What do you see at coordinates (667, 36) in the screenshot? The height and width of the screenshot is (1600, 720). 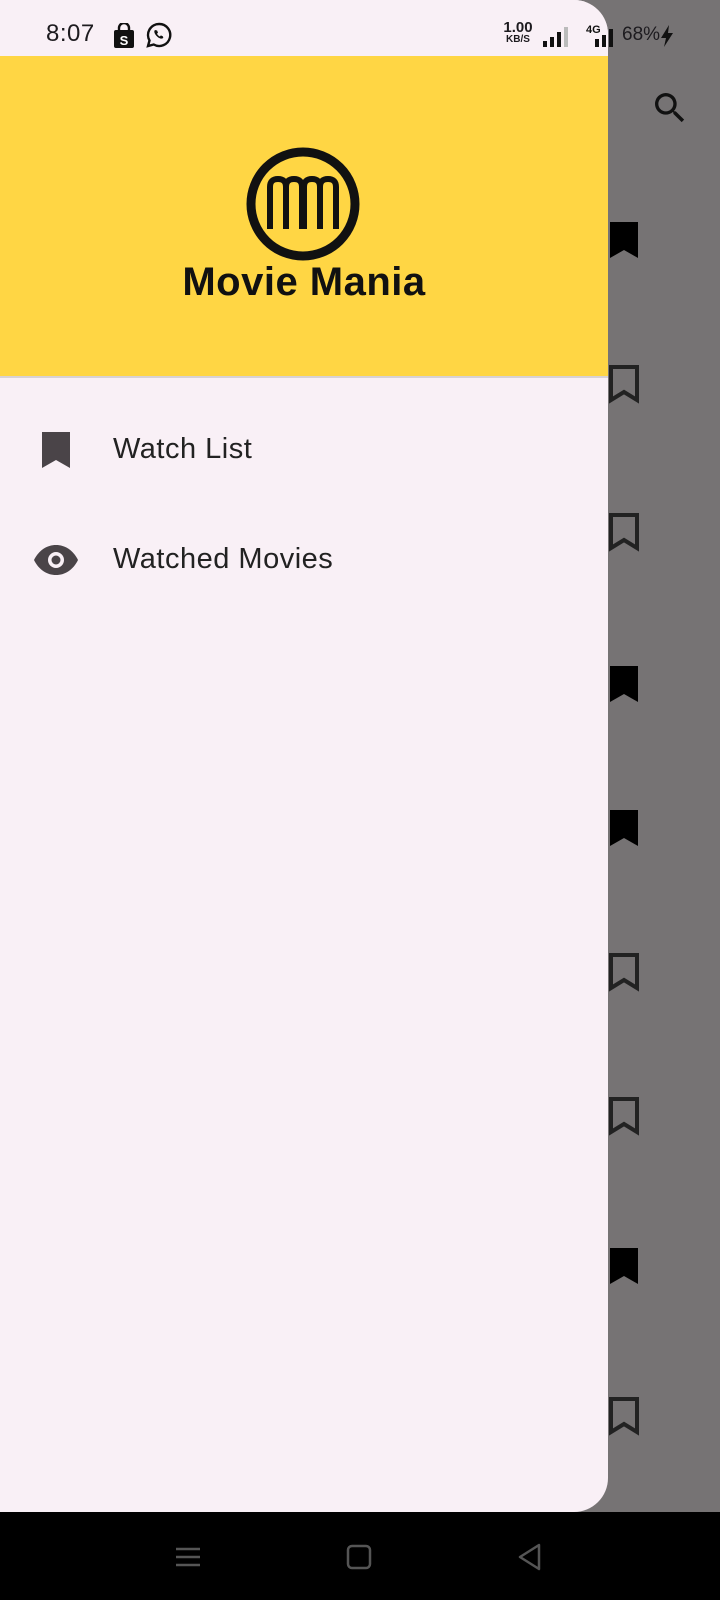 I see `charging-icon` at bounding box center [667, 36].